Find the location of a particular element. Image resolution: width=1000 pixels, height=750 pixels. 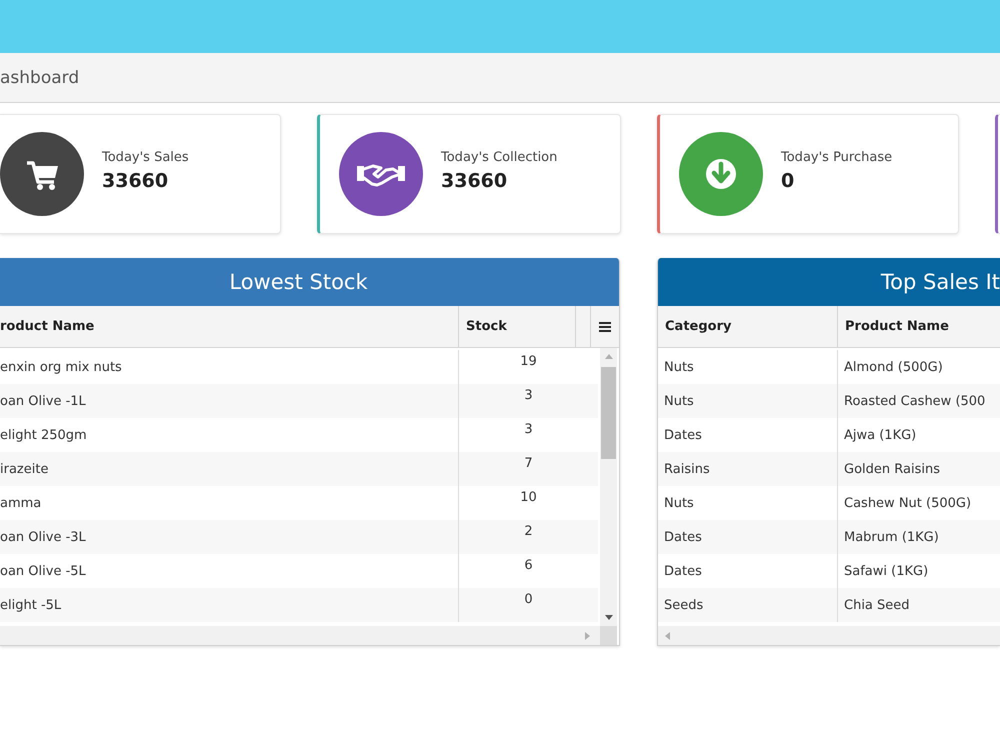

handshake-icon is located at coordinates (381, 174).